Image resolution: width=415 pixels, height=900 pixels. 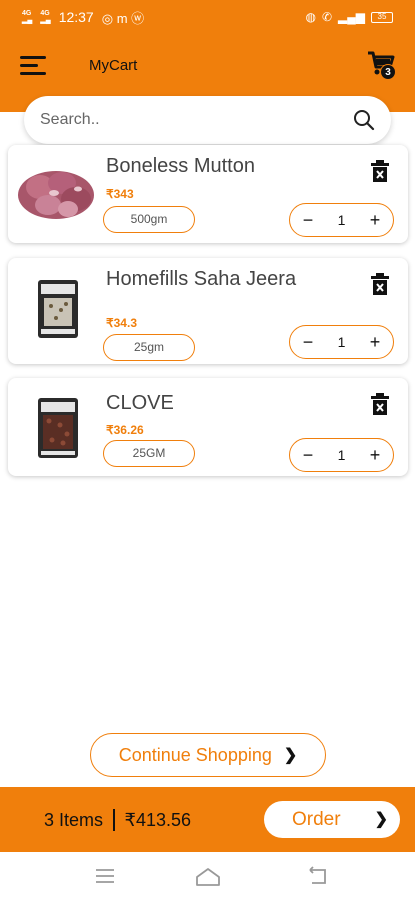 What do you see at coordinates (201, 279) in the screenshot?
I see `item-name: Homefills Saha Jeera` at bounding box center [201, 279].